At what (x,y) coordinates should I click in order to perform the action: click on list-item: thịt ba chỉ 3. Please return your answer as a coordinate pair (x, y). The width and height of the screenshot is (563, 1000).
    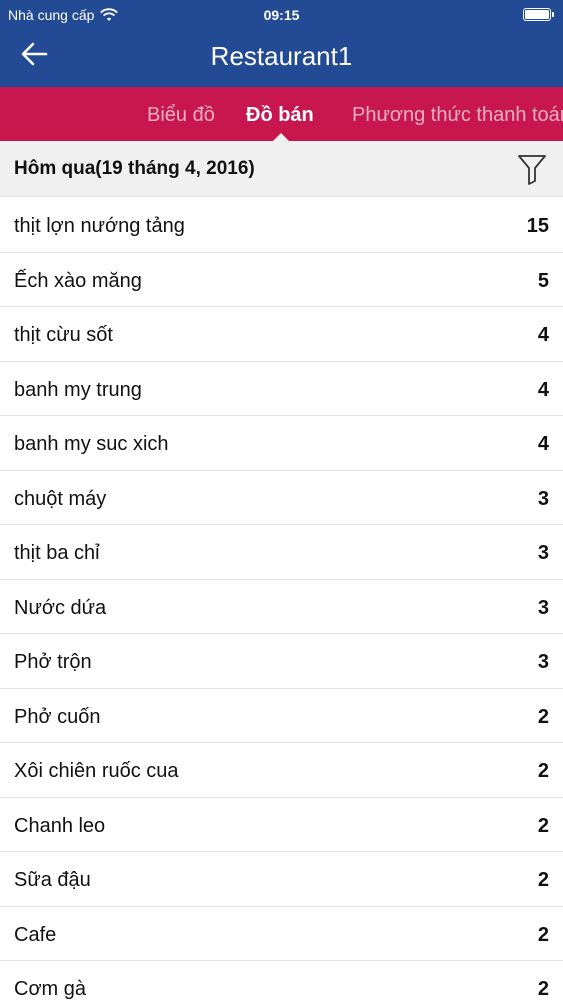
    Looking at the image, I should click on (281, 552).